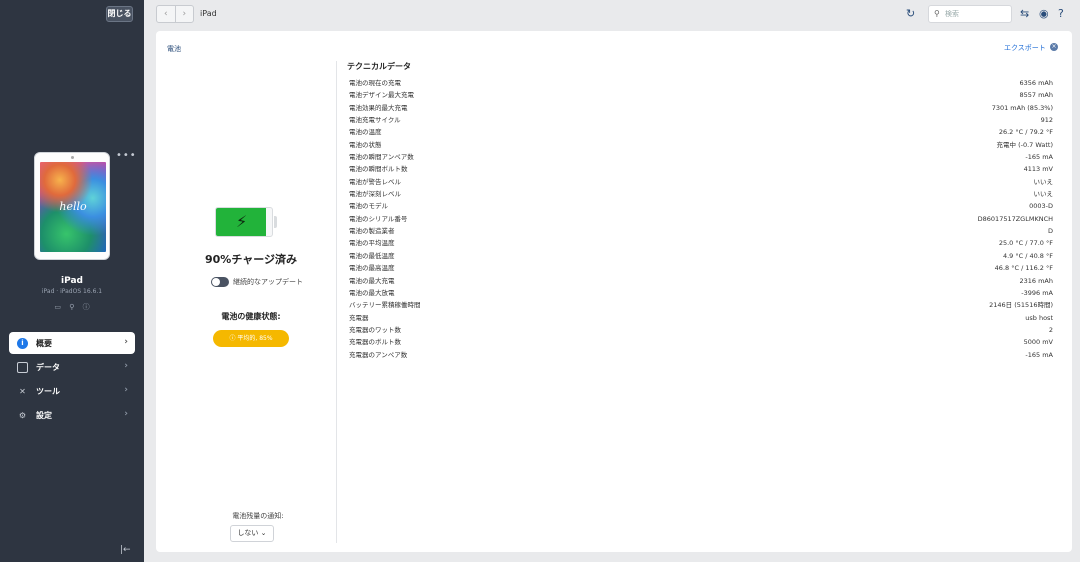 The image size is (1080, 562). I want to click on help-icon: ?, so click(1061, 13).